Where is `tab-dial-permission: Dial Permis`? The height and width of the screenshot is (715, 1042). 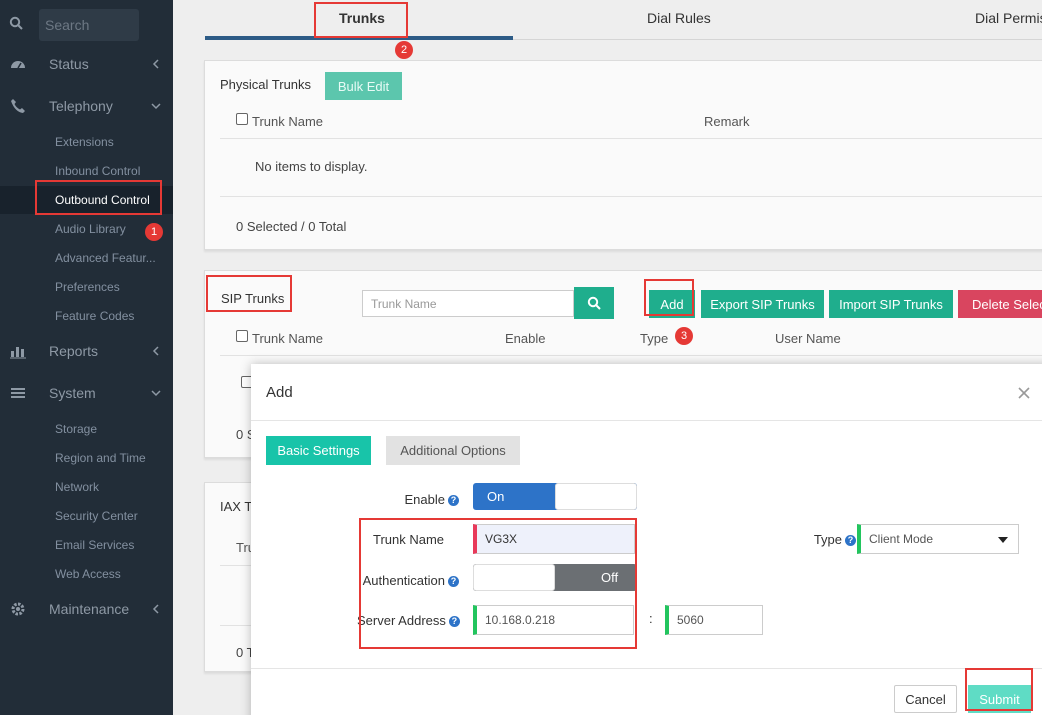
tab-dial-permission: Dial Permis is located at coordinates (1008, 18).